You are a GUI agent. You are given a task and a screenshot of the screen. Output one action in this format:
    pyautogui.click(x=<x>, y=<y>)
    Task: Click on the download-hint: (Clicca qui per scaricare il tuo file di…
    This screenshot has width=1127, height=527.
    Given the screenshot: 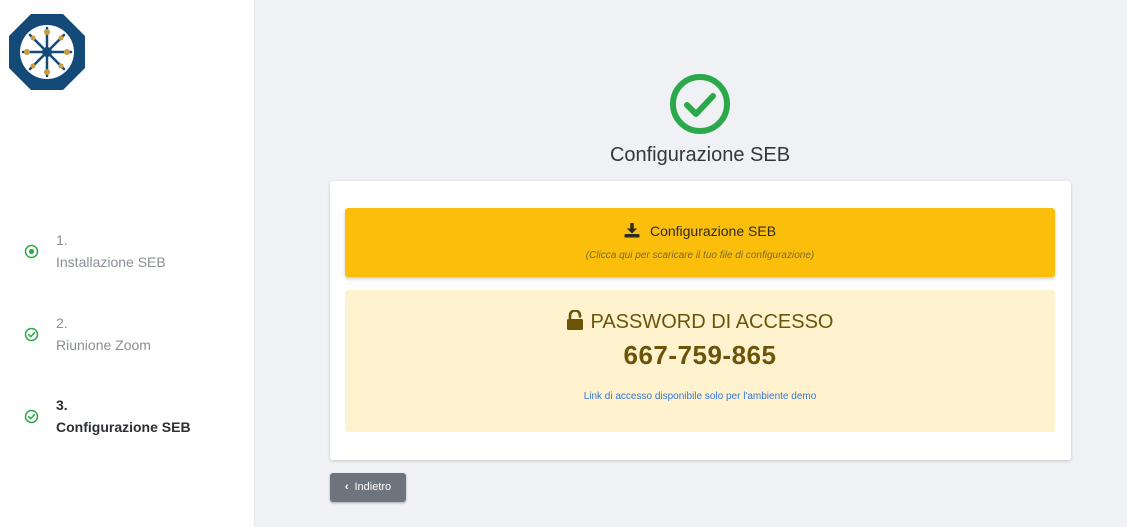 What is the action you would take?
    pyautogui.click(x=700, y=255)
    